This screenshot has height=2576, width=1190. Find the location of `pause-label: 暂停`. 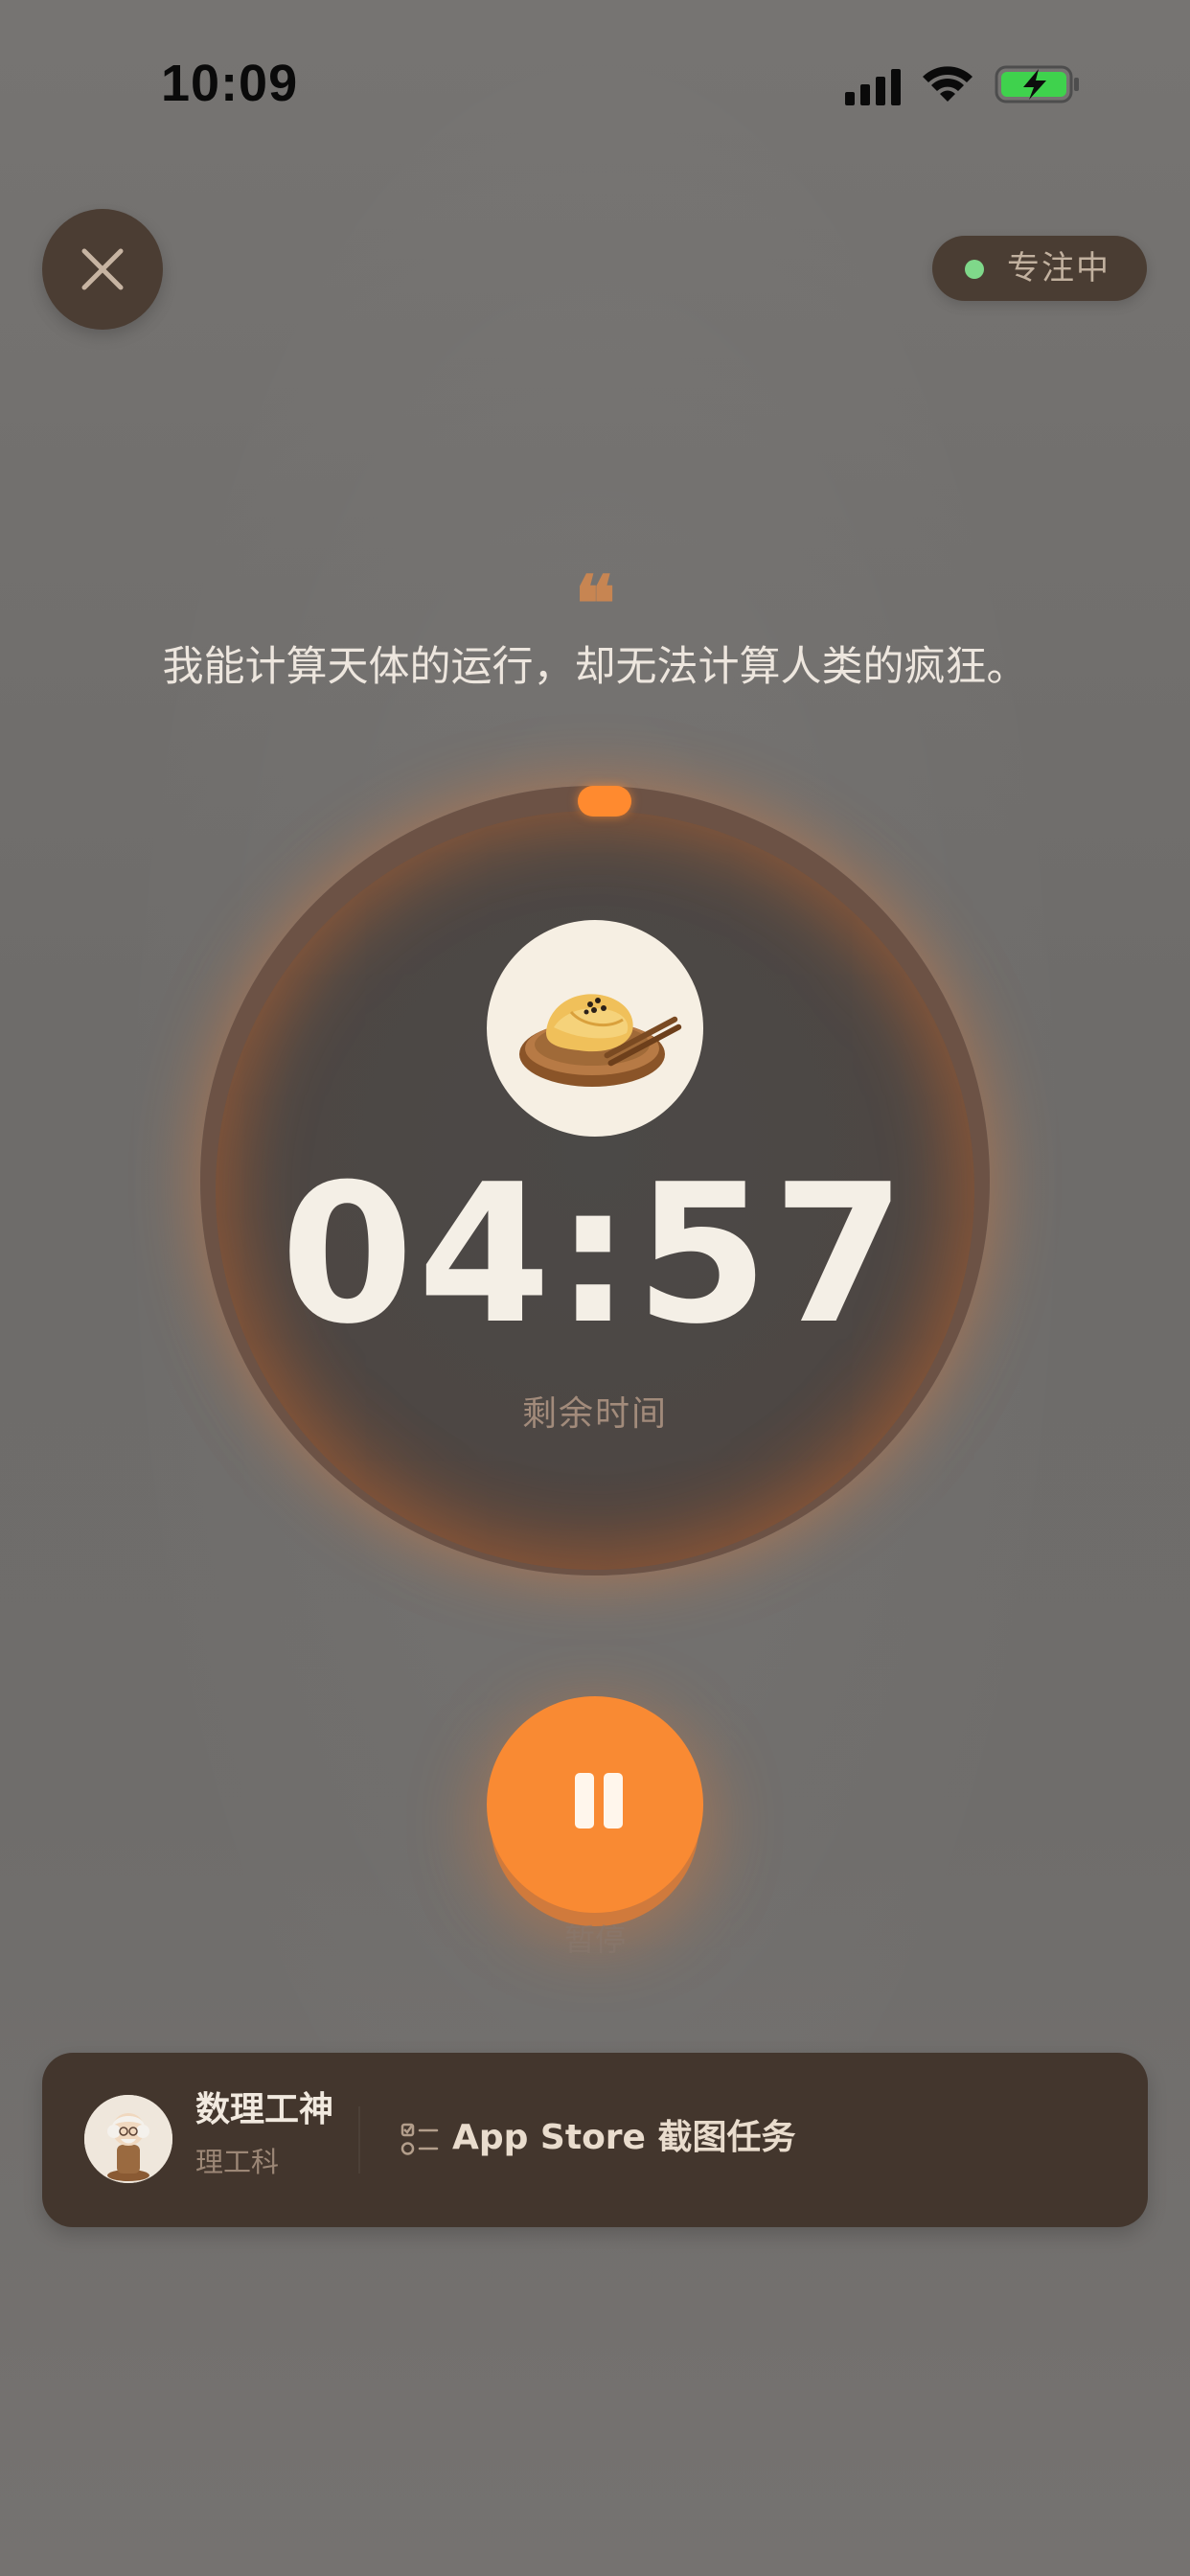

pause-label: 暂停 is located at coordinates (594, 1939).